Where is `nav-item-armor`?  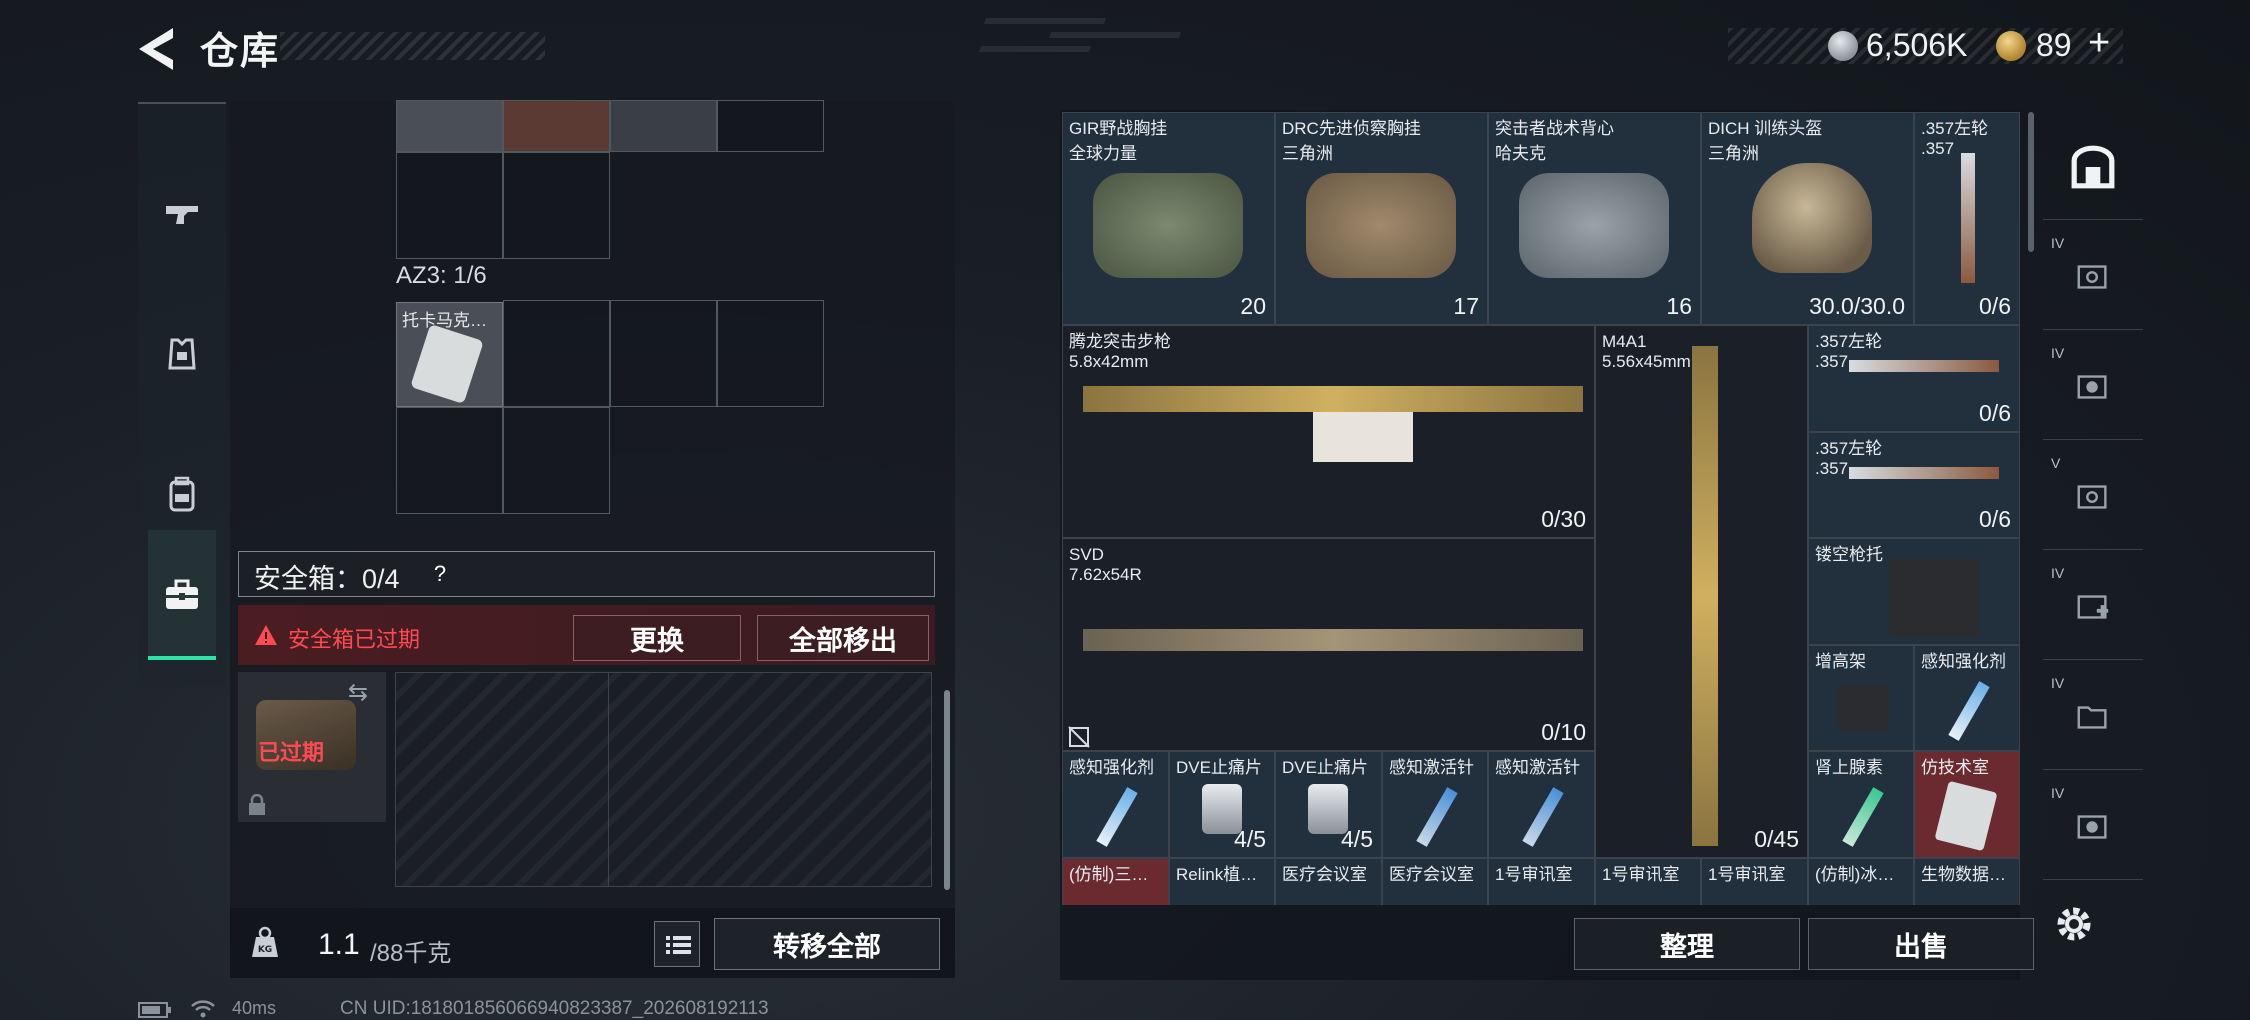
nav-item-armor is located at coordinates (182, 354).